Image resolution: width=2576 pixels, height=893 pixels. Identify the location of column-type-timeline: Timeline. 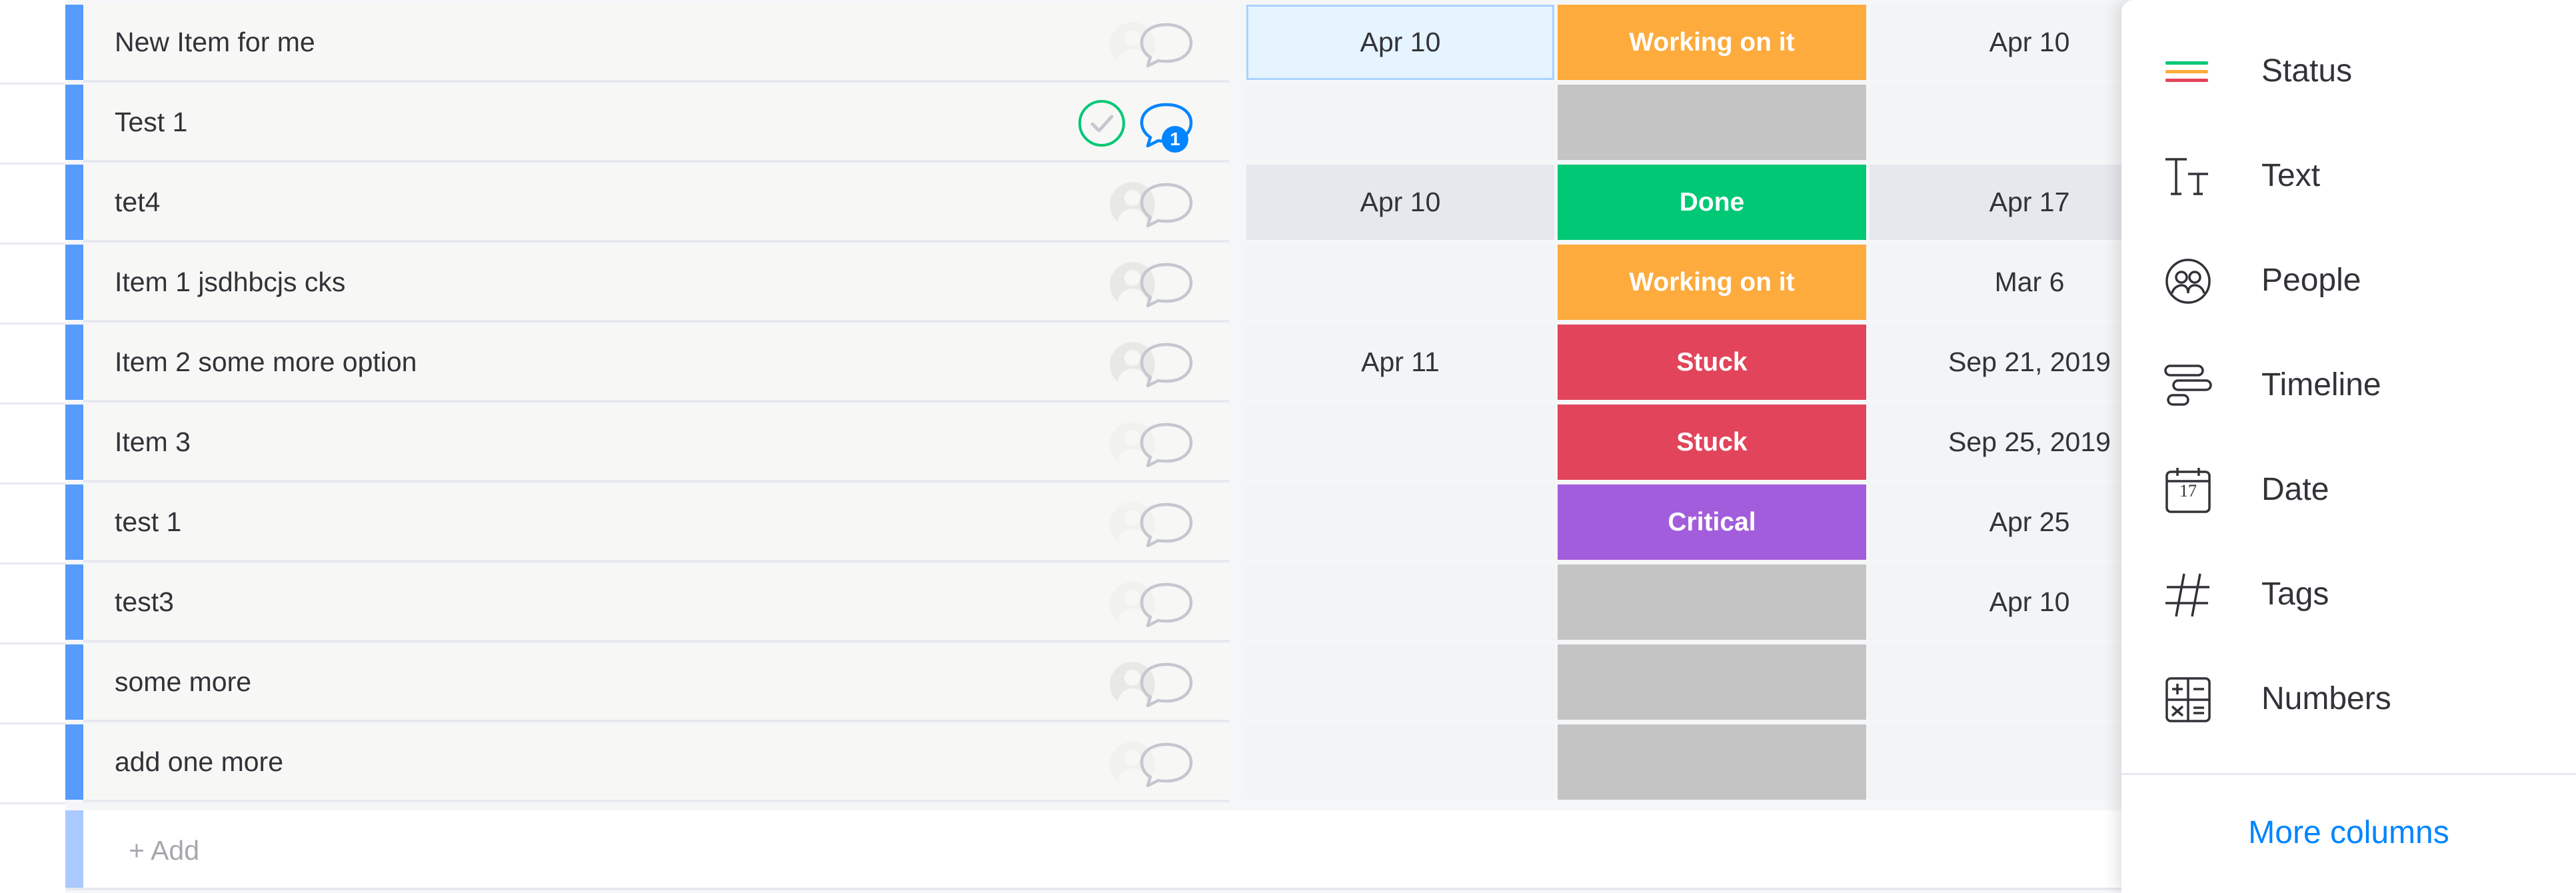
(2349, 385).